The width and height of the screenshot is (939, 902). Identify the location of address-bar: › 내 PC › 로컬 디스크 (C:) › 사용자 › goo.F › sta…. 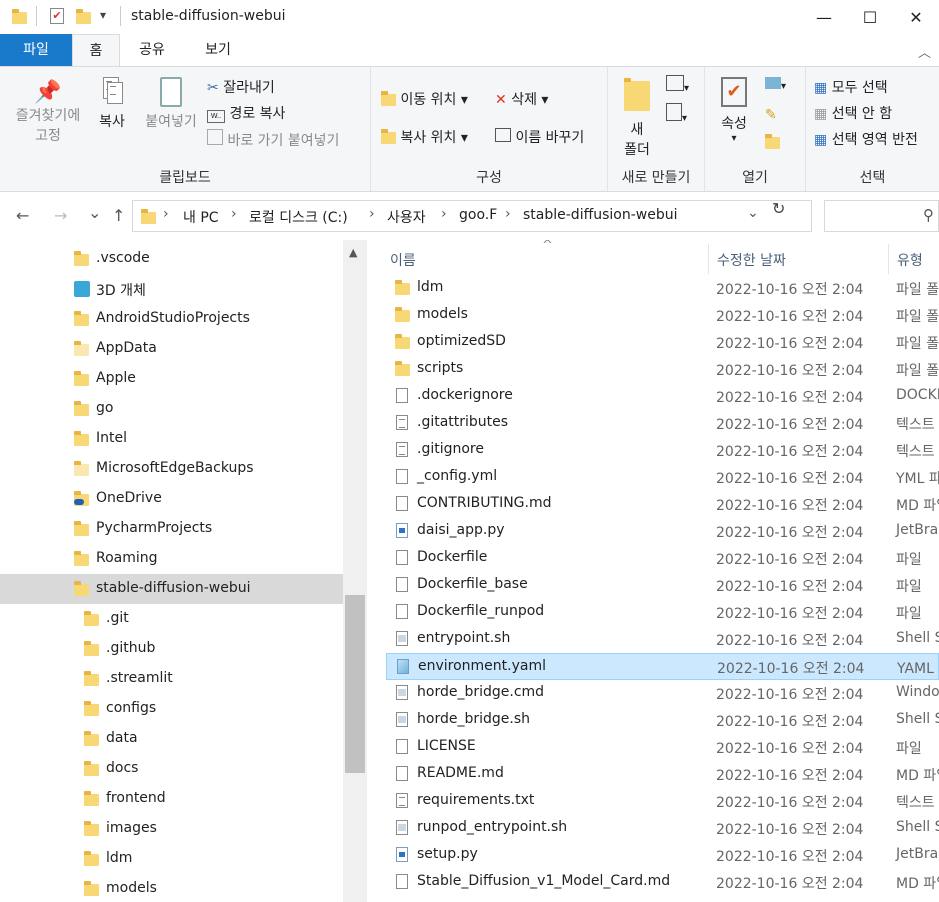
(472, 216).